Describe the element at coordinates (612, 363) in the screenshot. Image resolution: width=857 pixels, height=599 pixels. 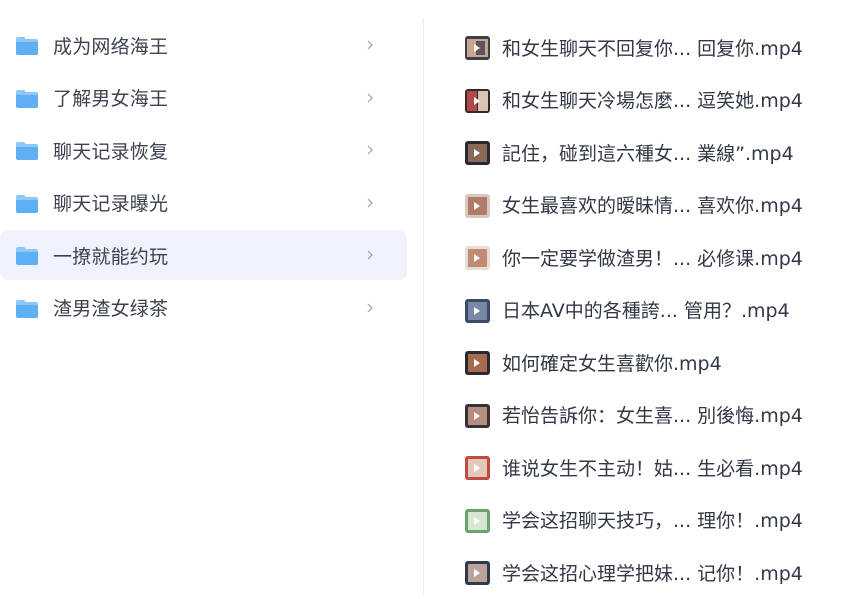
I see `file-name: 如何確定女生喜歡你.mp4` at that location.